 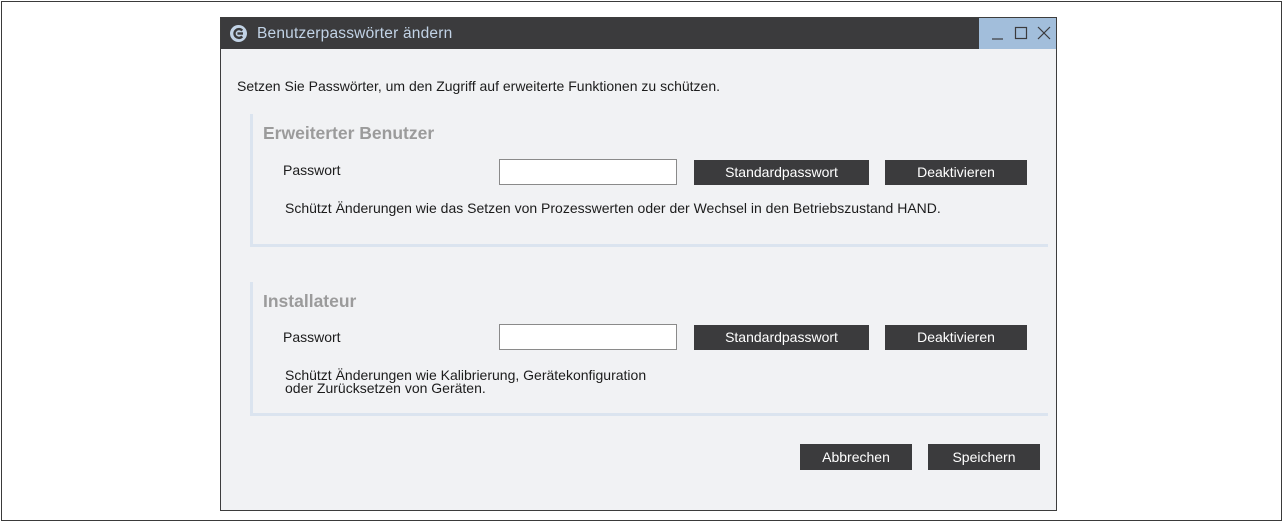 What do you see at coordinates (781, 172) in the screenshot?
I see `advanced-user-default-password-button: Standardpasswort` at bounding box center [781, 172].